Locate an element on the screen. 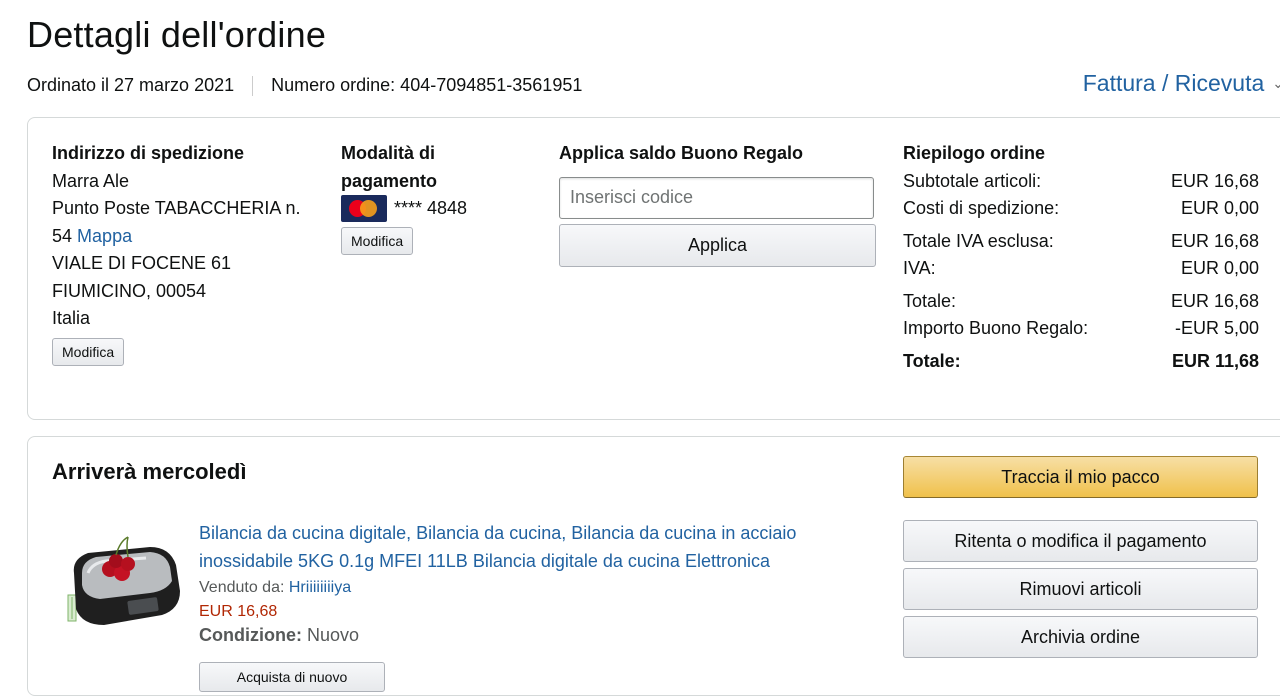 The height and width of the screenshot is (696, 1280). summary-label: Totale IVA esclusa: is located at coordinates (978, 240).